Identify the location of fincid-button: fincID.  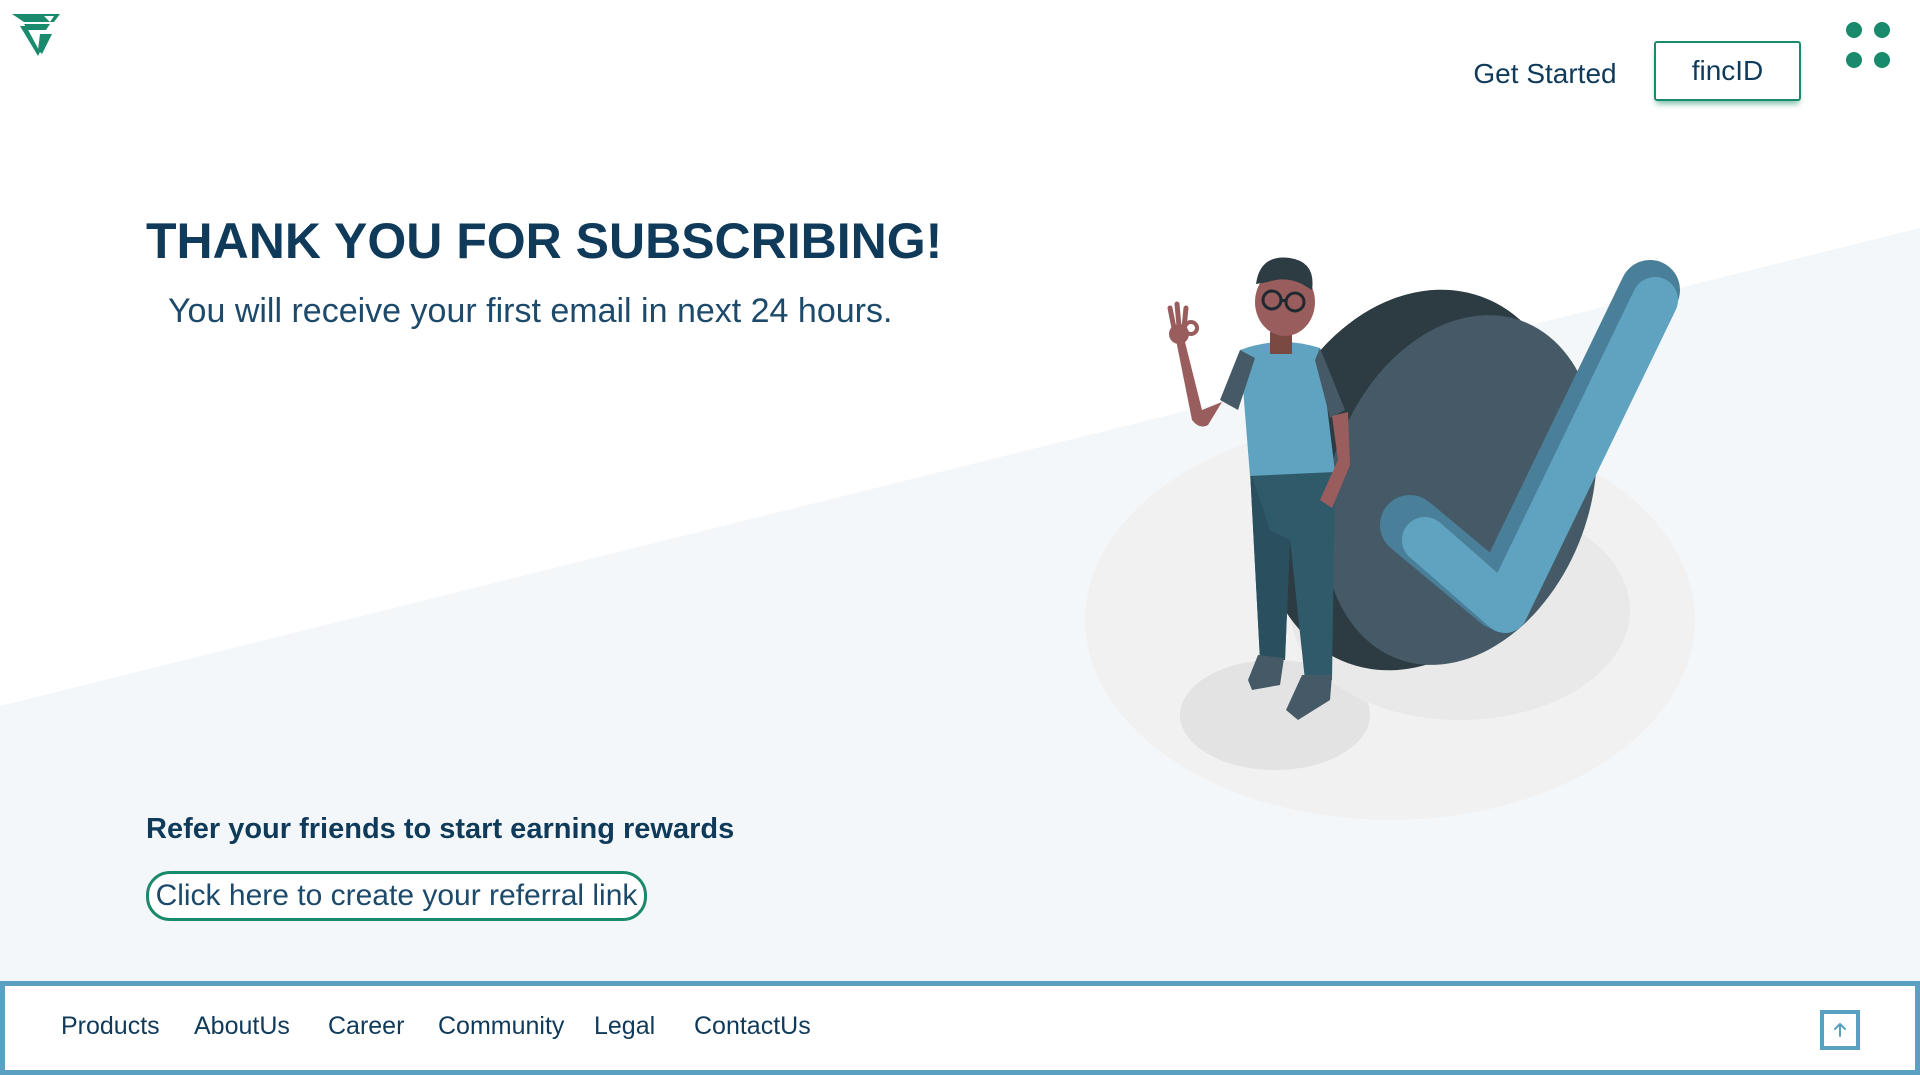
(1727, 71).